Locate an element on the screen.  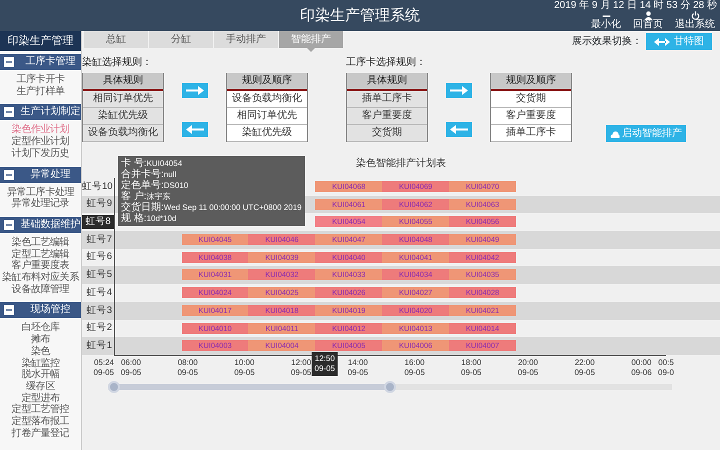
section-header: 工序卡管理 is located at coordinates (40, 62).